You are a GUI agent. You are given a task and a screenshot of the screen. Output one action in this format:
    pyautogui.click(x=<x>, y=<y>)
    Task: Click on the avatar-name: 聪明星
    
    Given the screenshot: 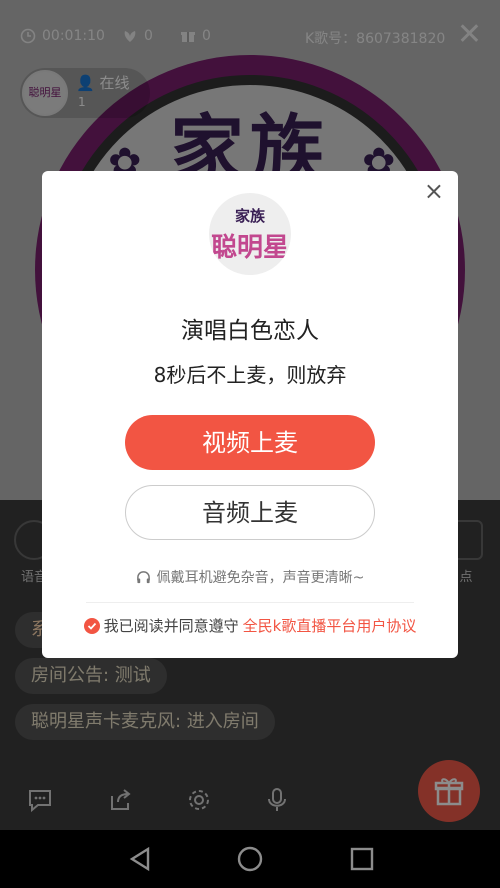 What is the action you would take?
    pyautogui.click(x=249, y=248)
    